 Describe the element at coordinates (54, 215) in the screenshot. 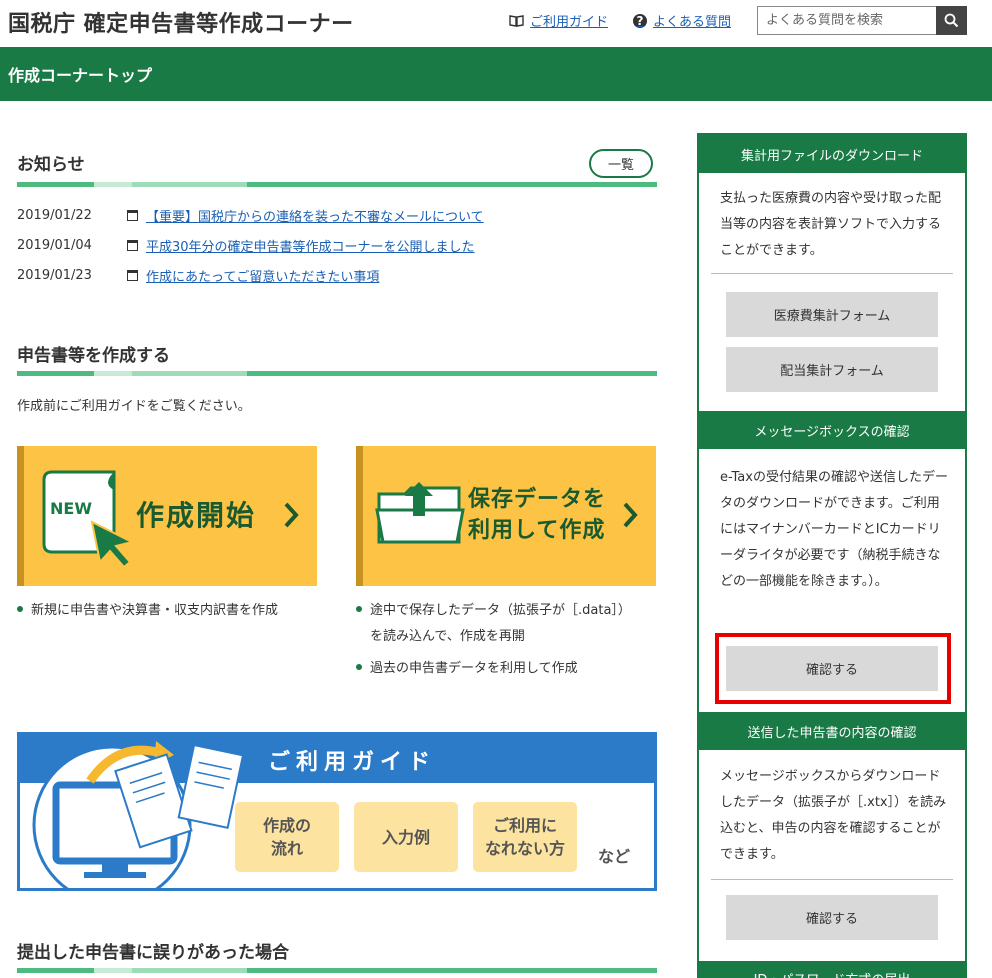

I see `news-date: 2019/01/22` at that location.